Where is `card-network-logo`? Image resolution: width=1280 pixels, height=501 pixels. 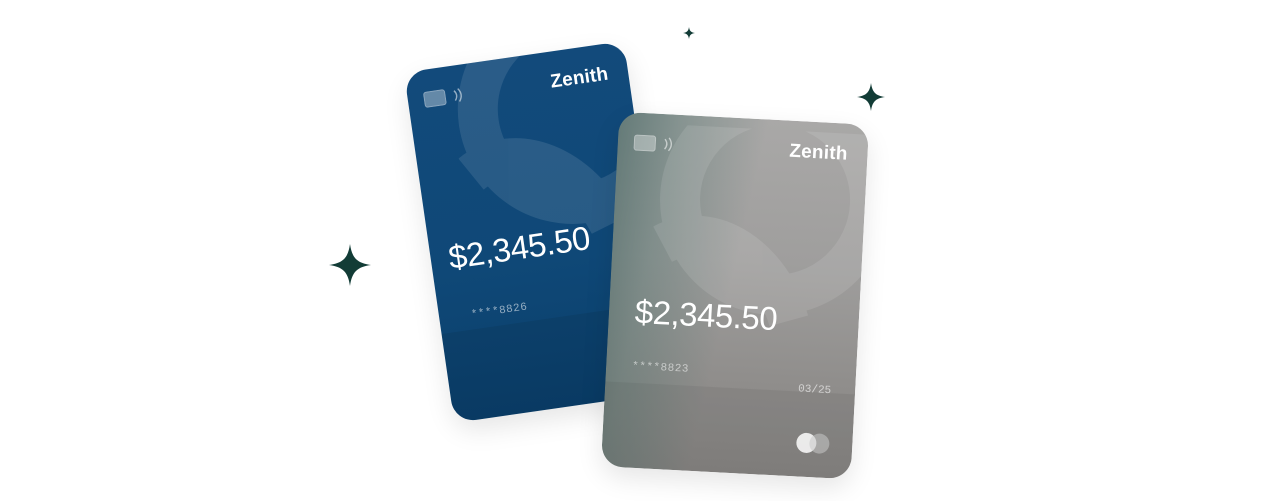
card-network-logo is located at coordinates (813, 443).